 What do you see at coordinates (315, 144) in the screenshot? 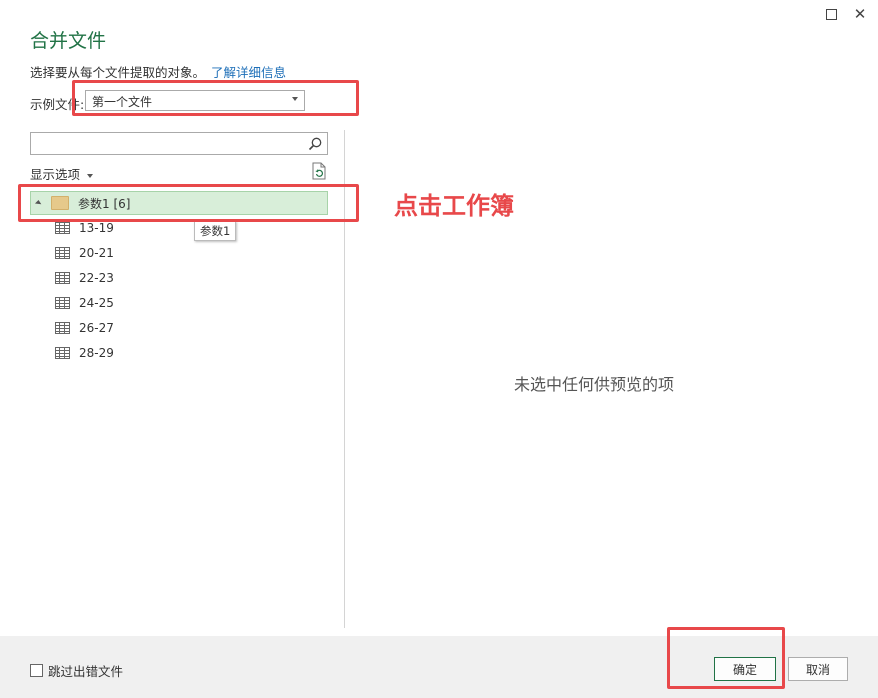
I see `search-icon` at bounding box center [315, 144].